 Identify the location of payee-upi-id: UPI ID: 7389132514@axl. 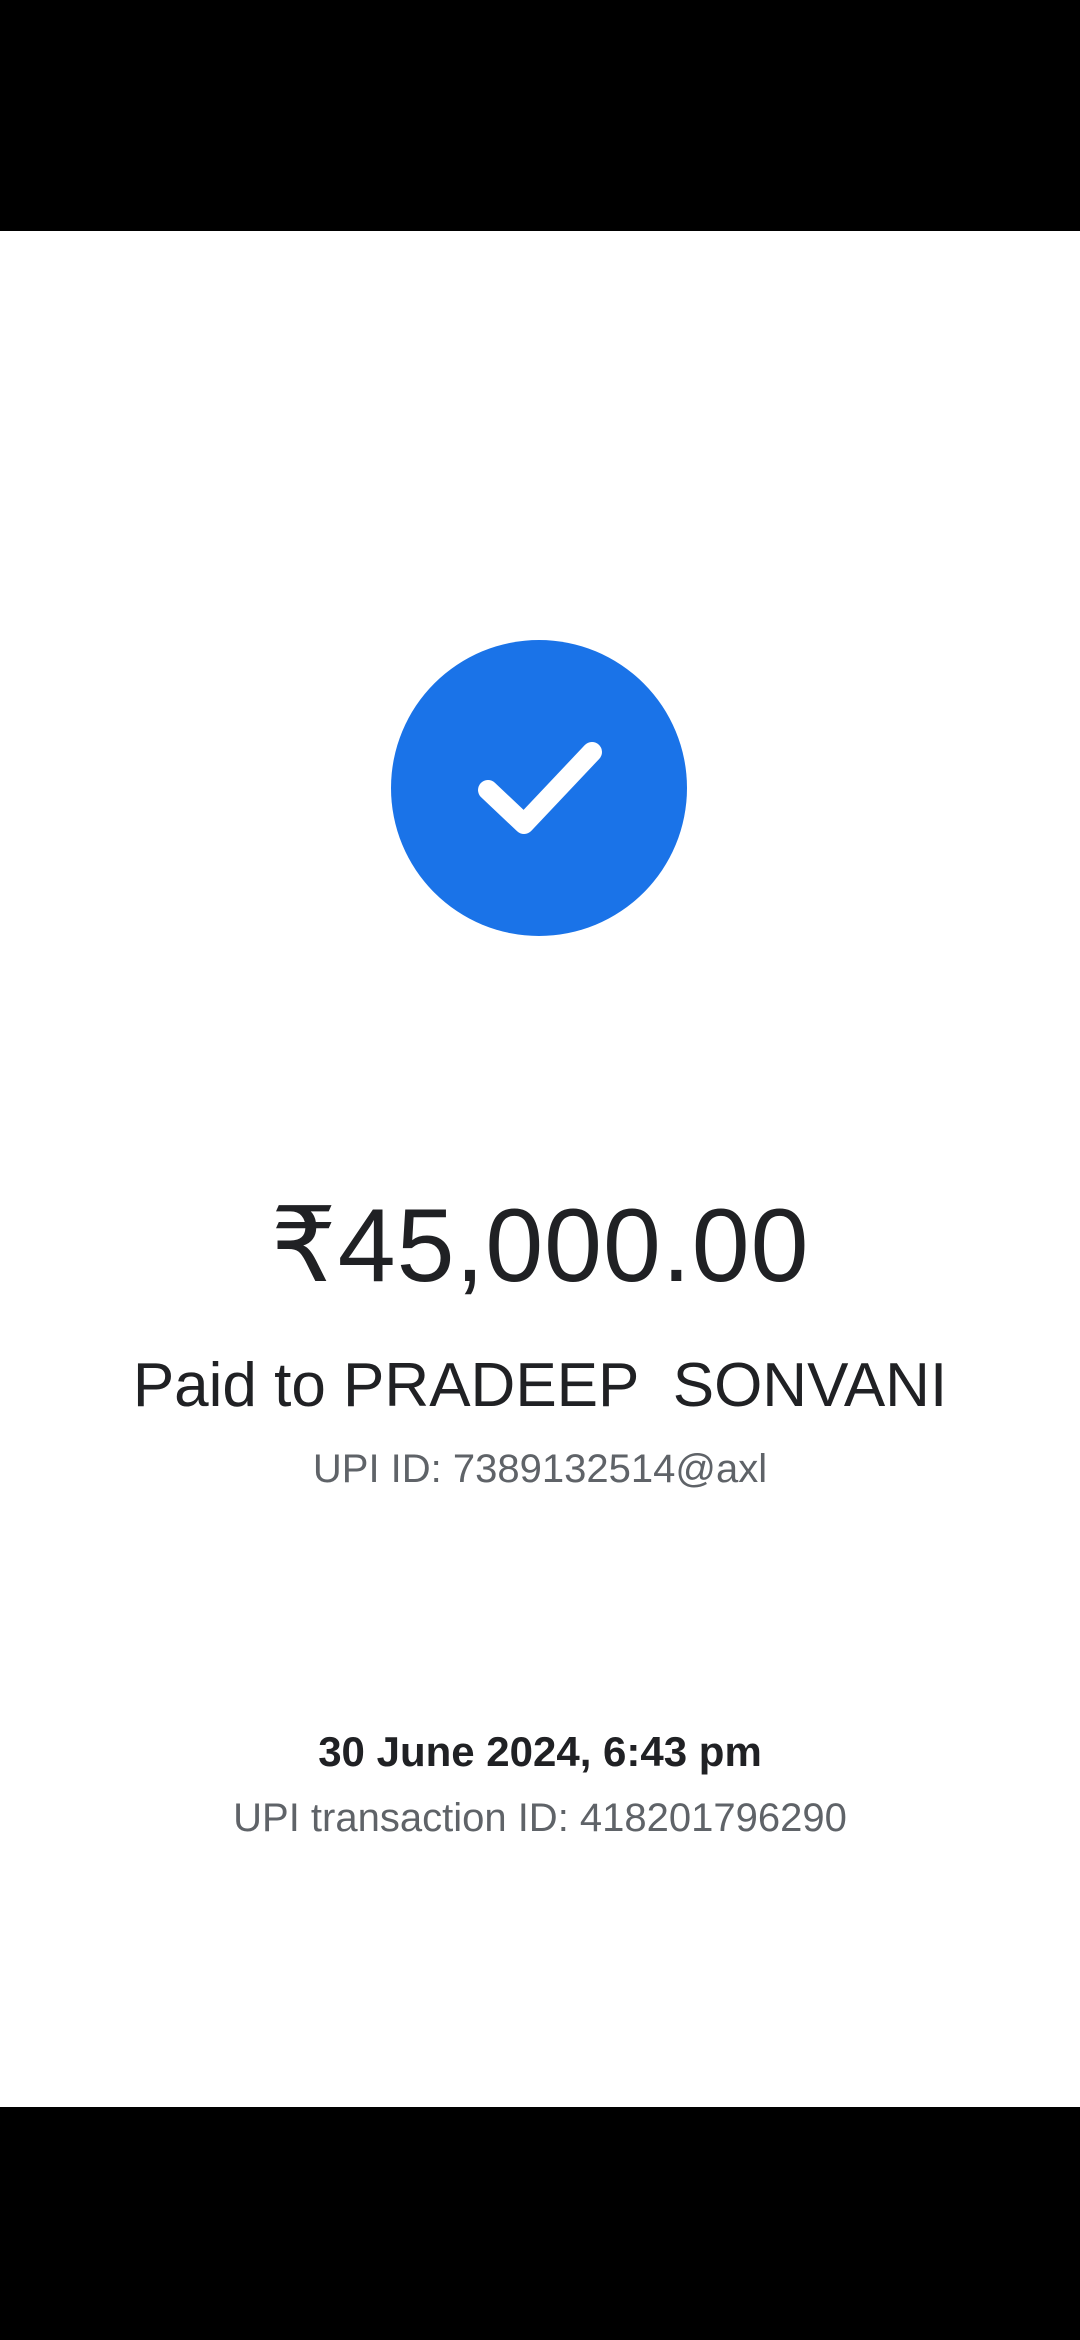
(540, 1469).